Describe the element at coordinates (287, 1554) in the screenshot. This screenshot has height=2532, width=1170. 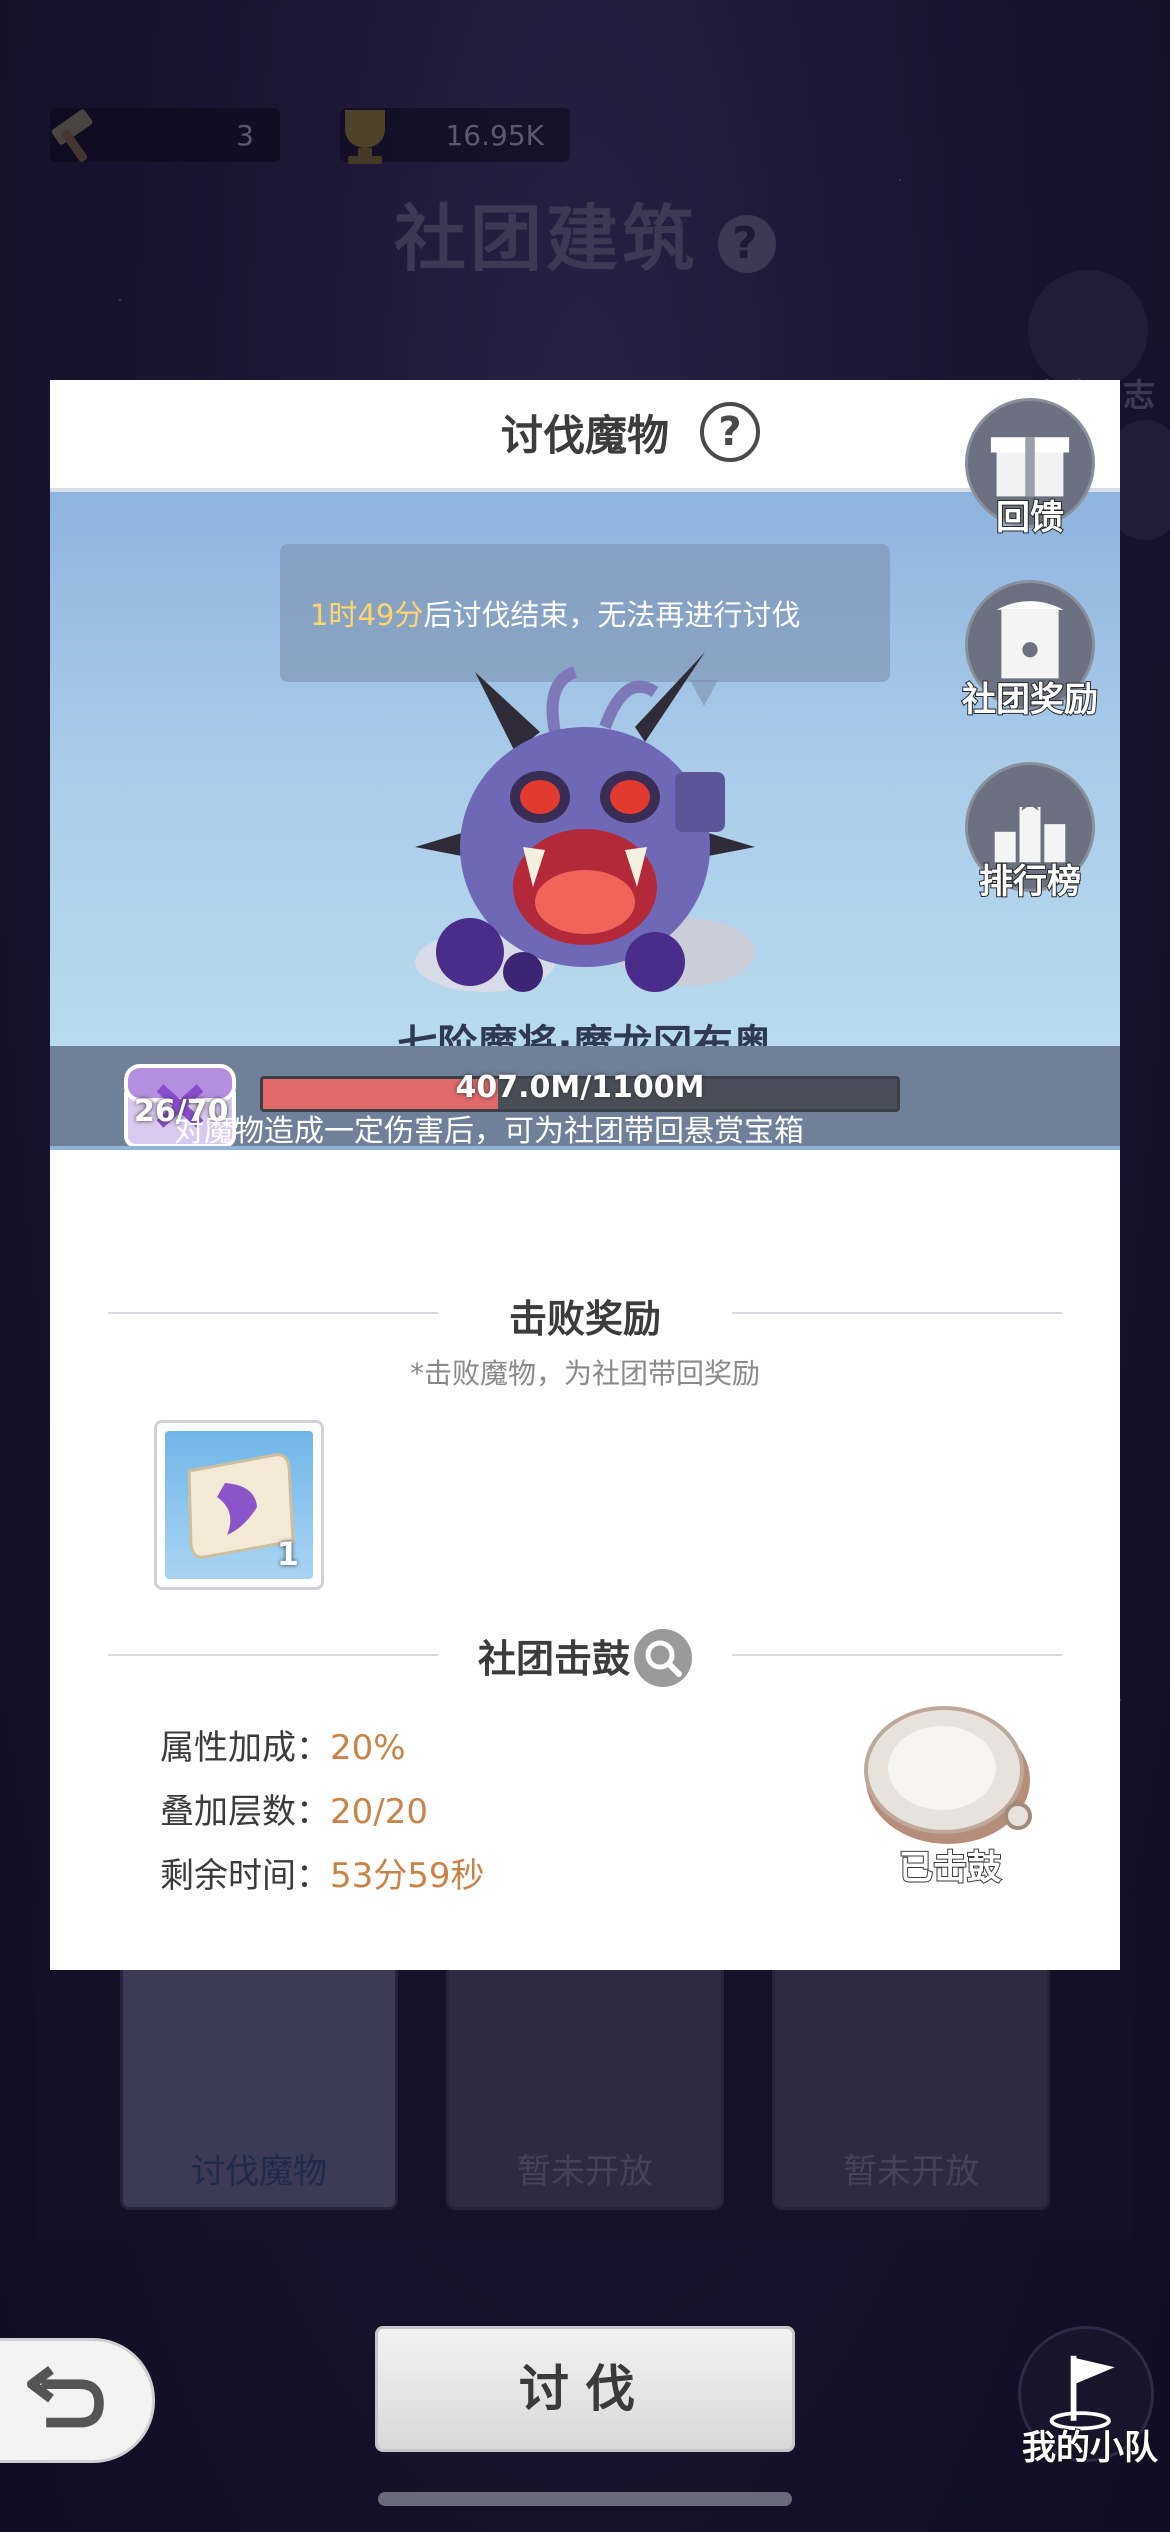
I see `reward-item-count: 1` at that location.